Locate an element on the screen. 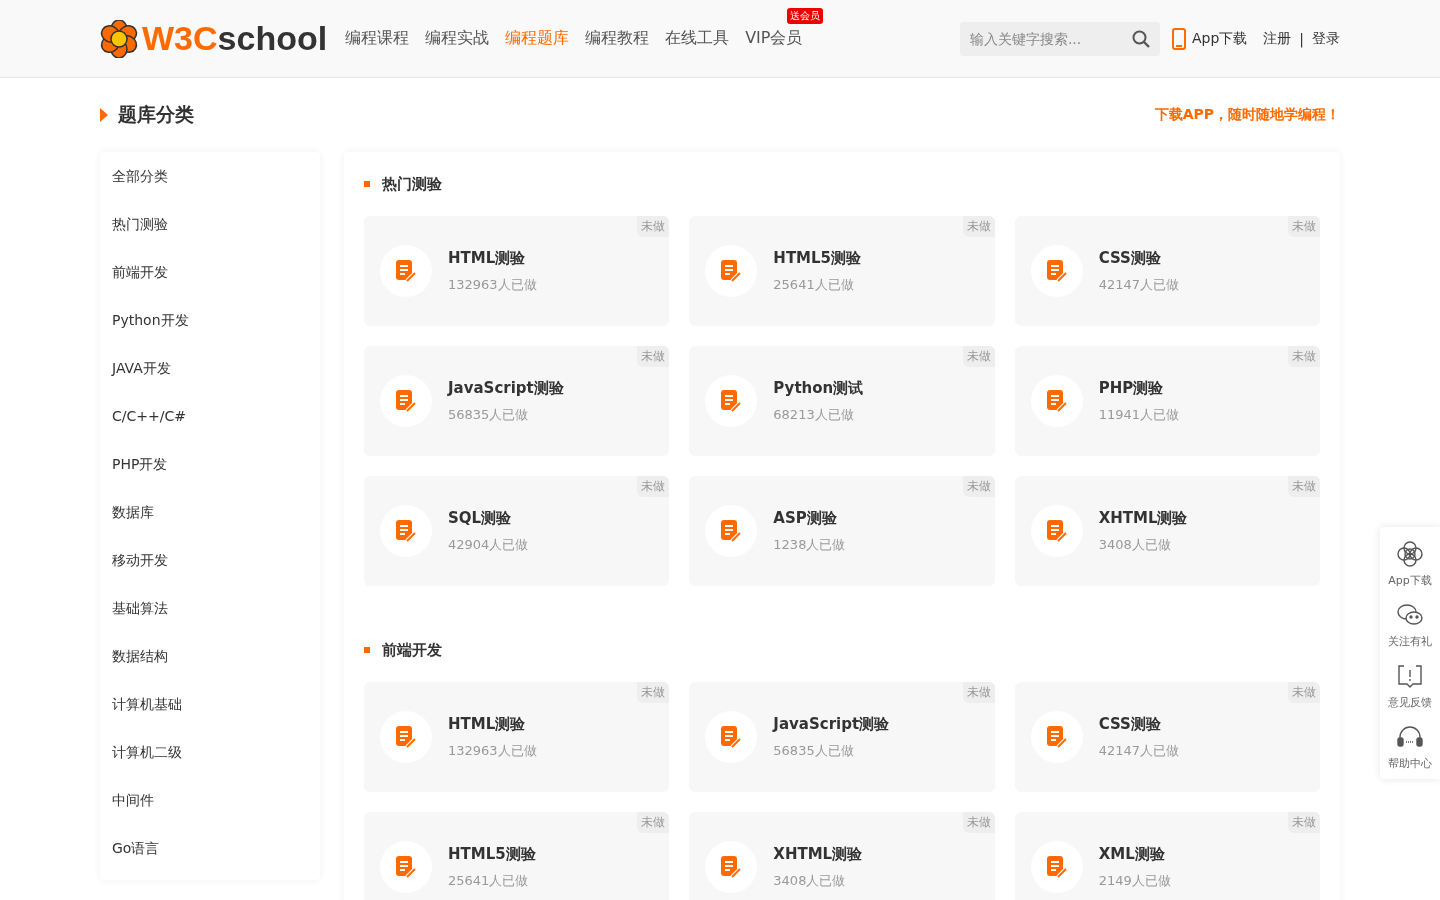  quiz-title: PHP测验 is located at coordinates (1131, 388).